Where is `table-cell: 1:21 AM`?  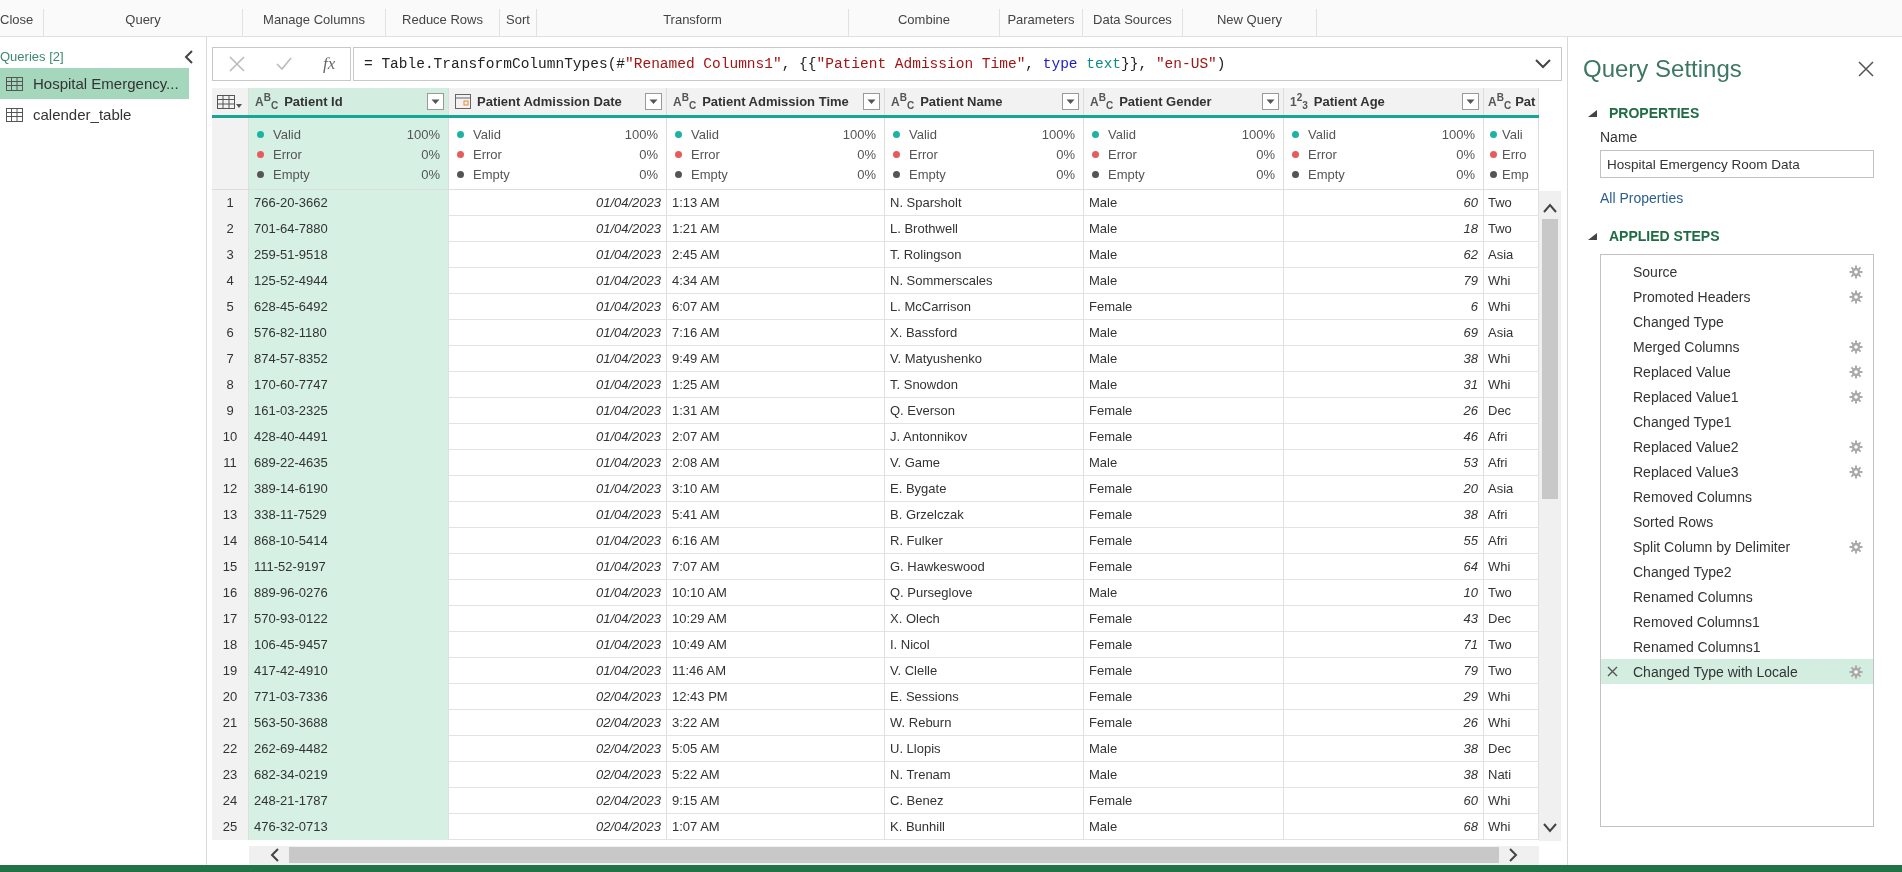 table-cell: 1:21 AM is located at coordinates (776, 228).